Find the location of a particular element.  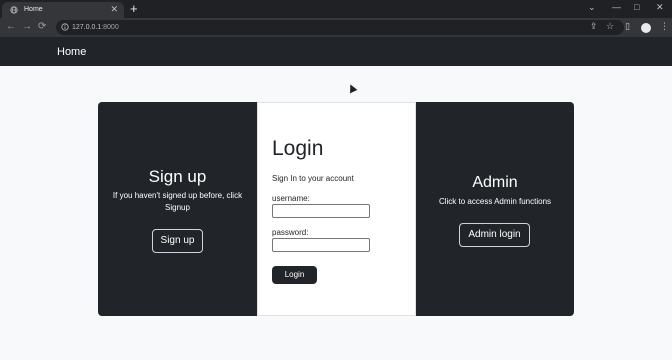

forward-icon: → is located at coordinates (27, 26).